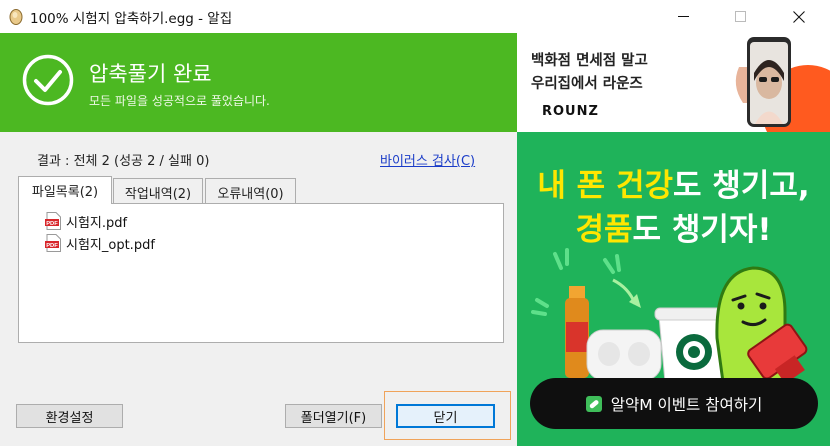  Describe the element at coordinates (427, 159) in the screenshot. I see `virus-scan-link: 바이러스 검사(C)` at that location.